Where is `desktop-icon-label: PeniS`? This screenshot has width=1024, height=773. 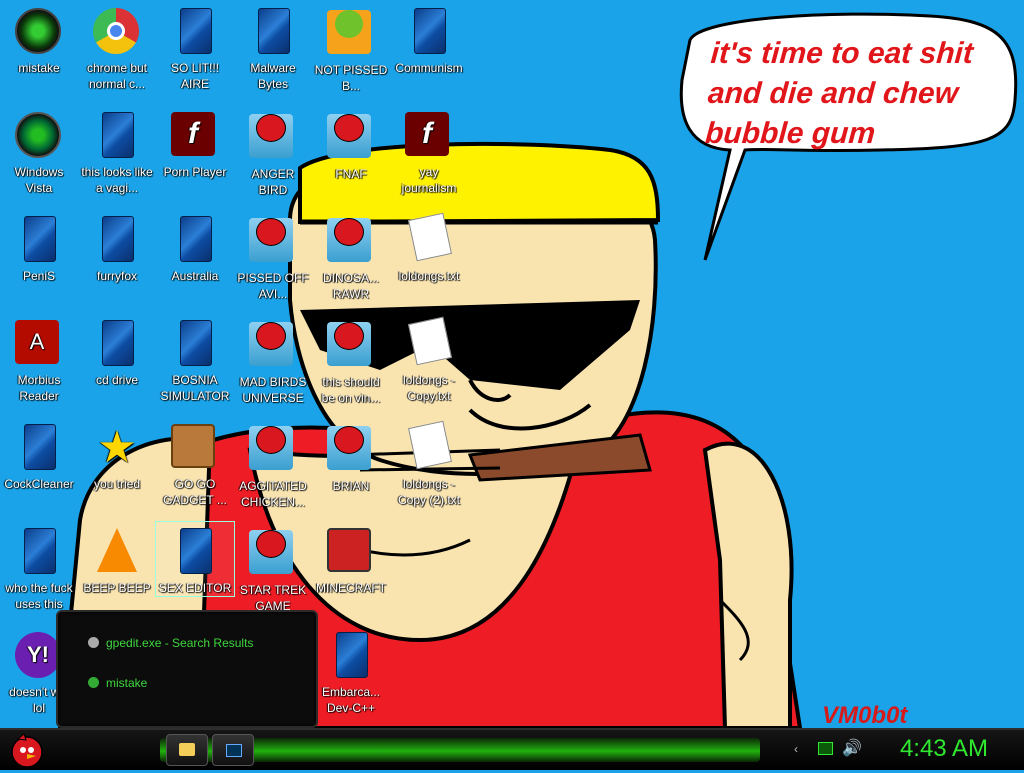 desktop-icon-label: PeniS is located at coordinates (39, 276).